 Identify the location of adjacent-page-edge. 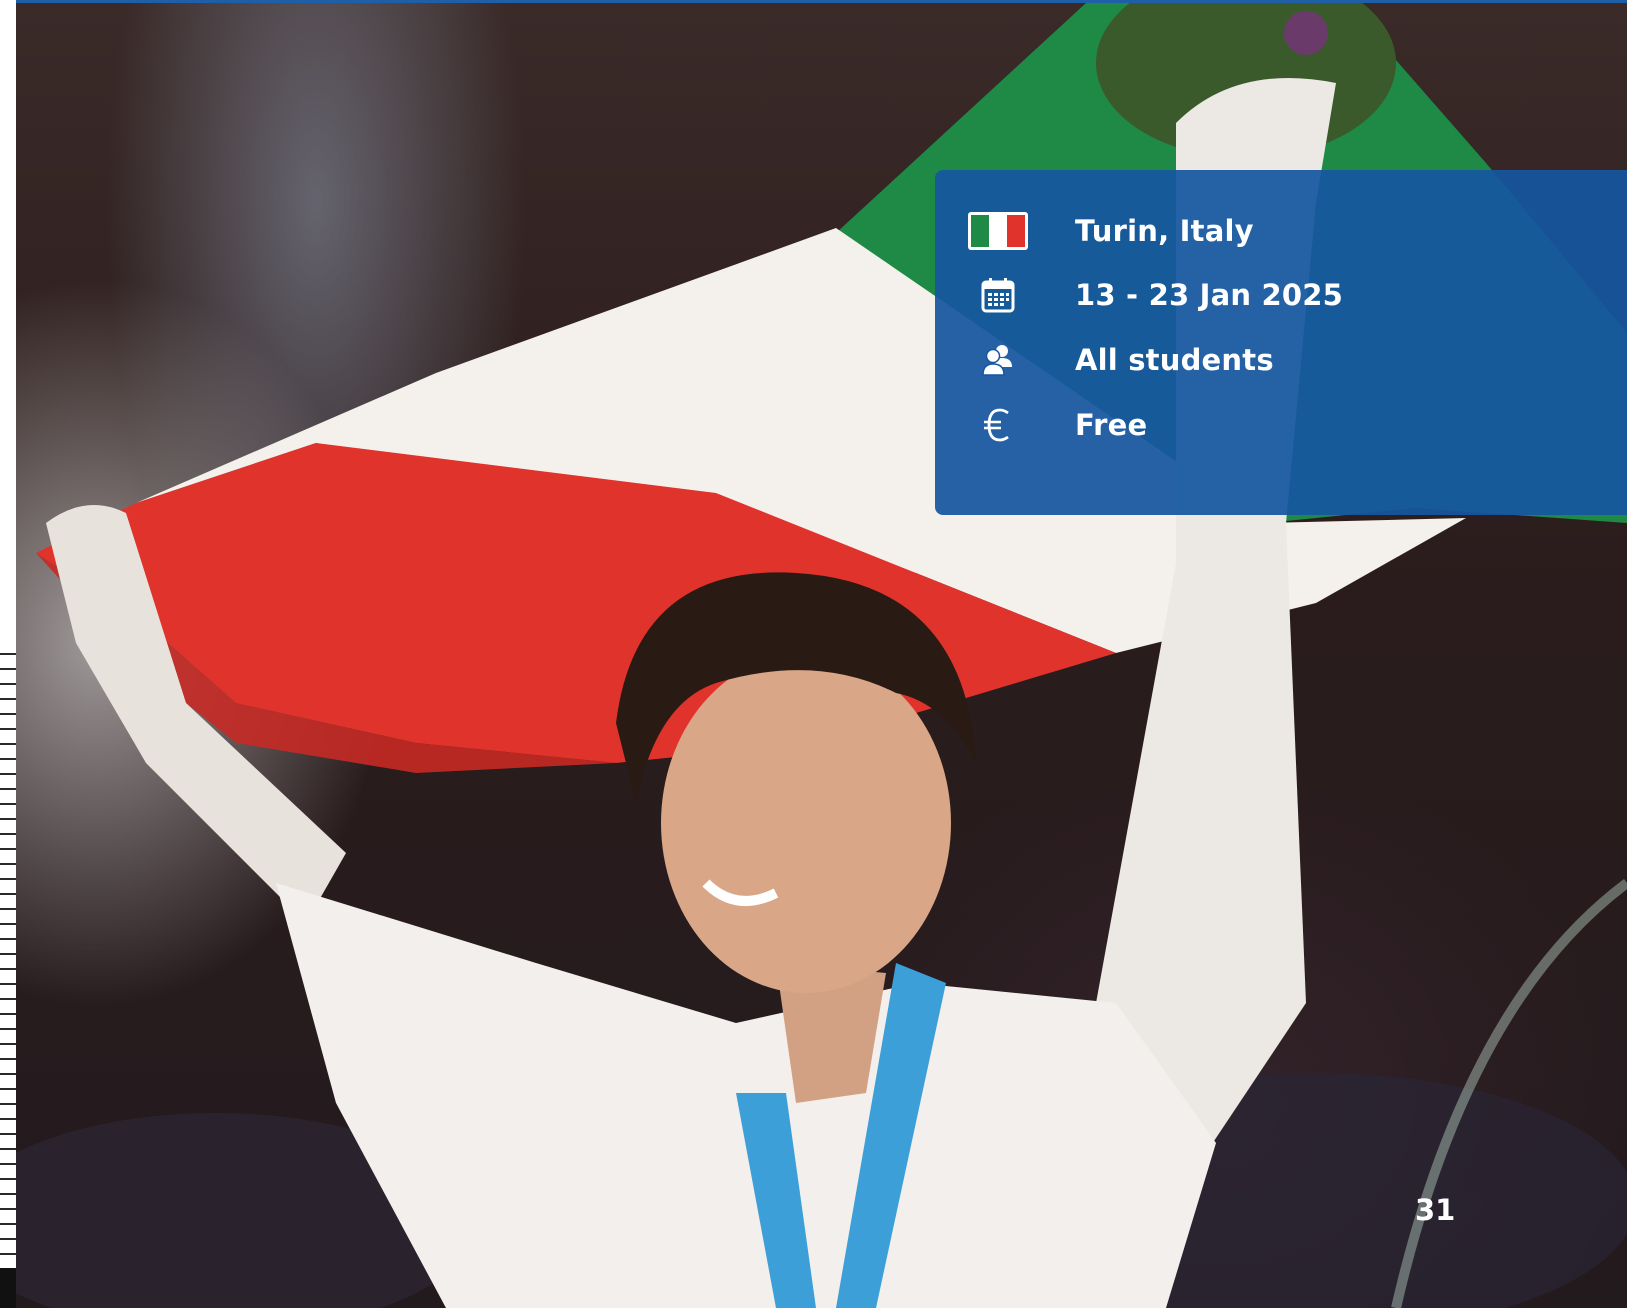
(8, 654).